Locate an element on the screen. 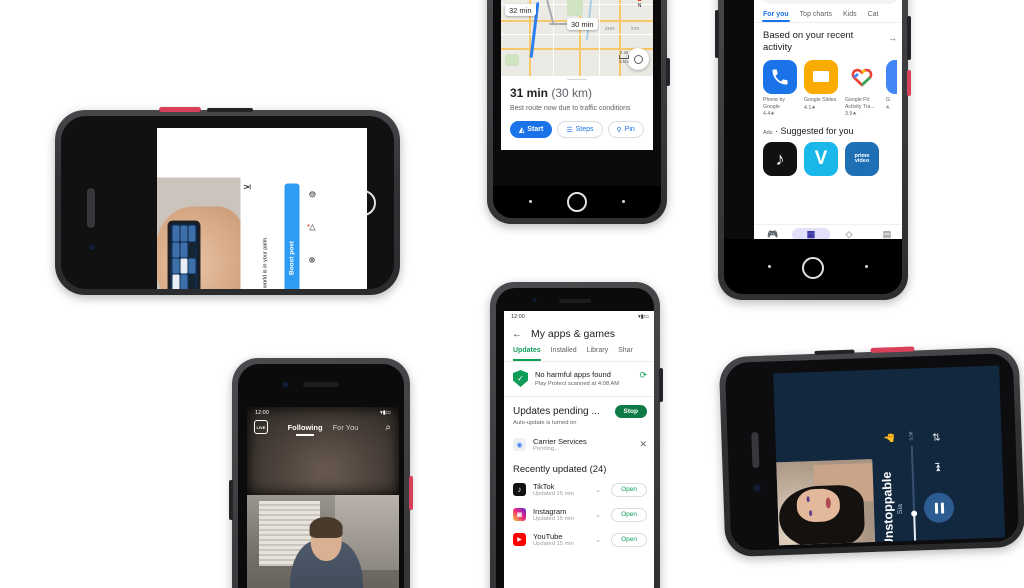  add-icon: ⊕ is located at coordinates (311, 260).